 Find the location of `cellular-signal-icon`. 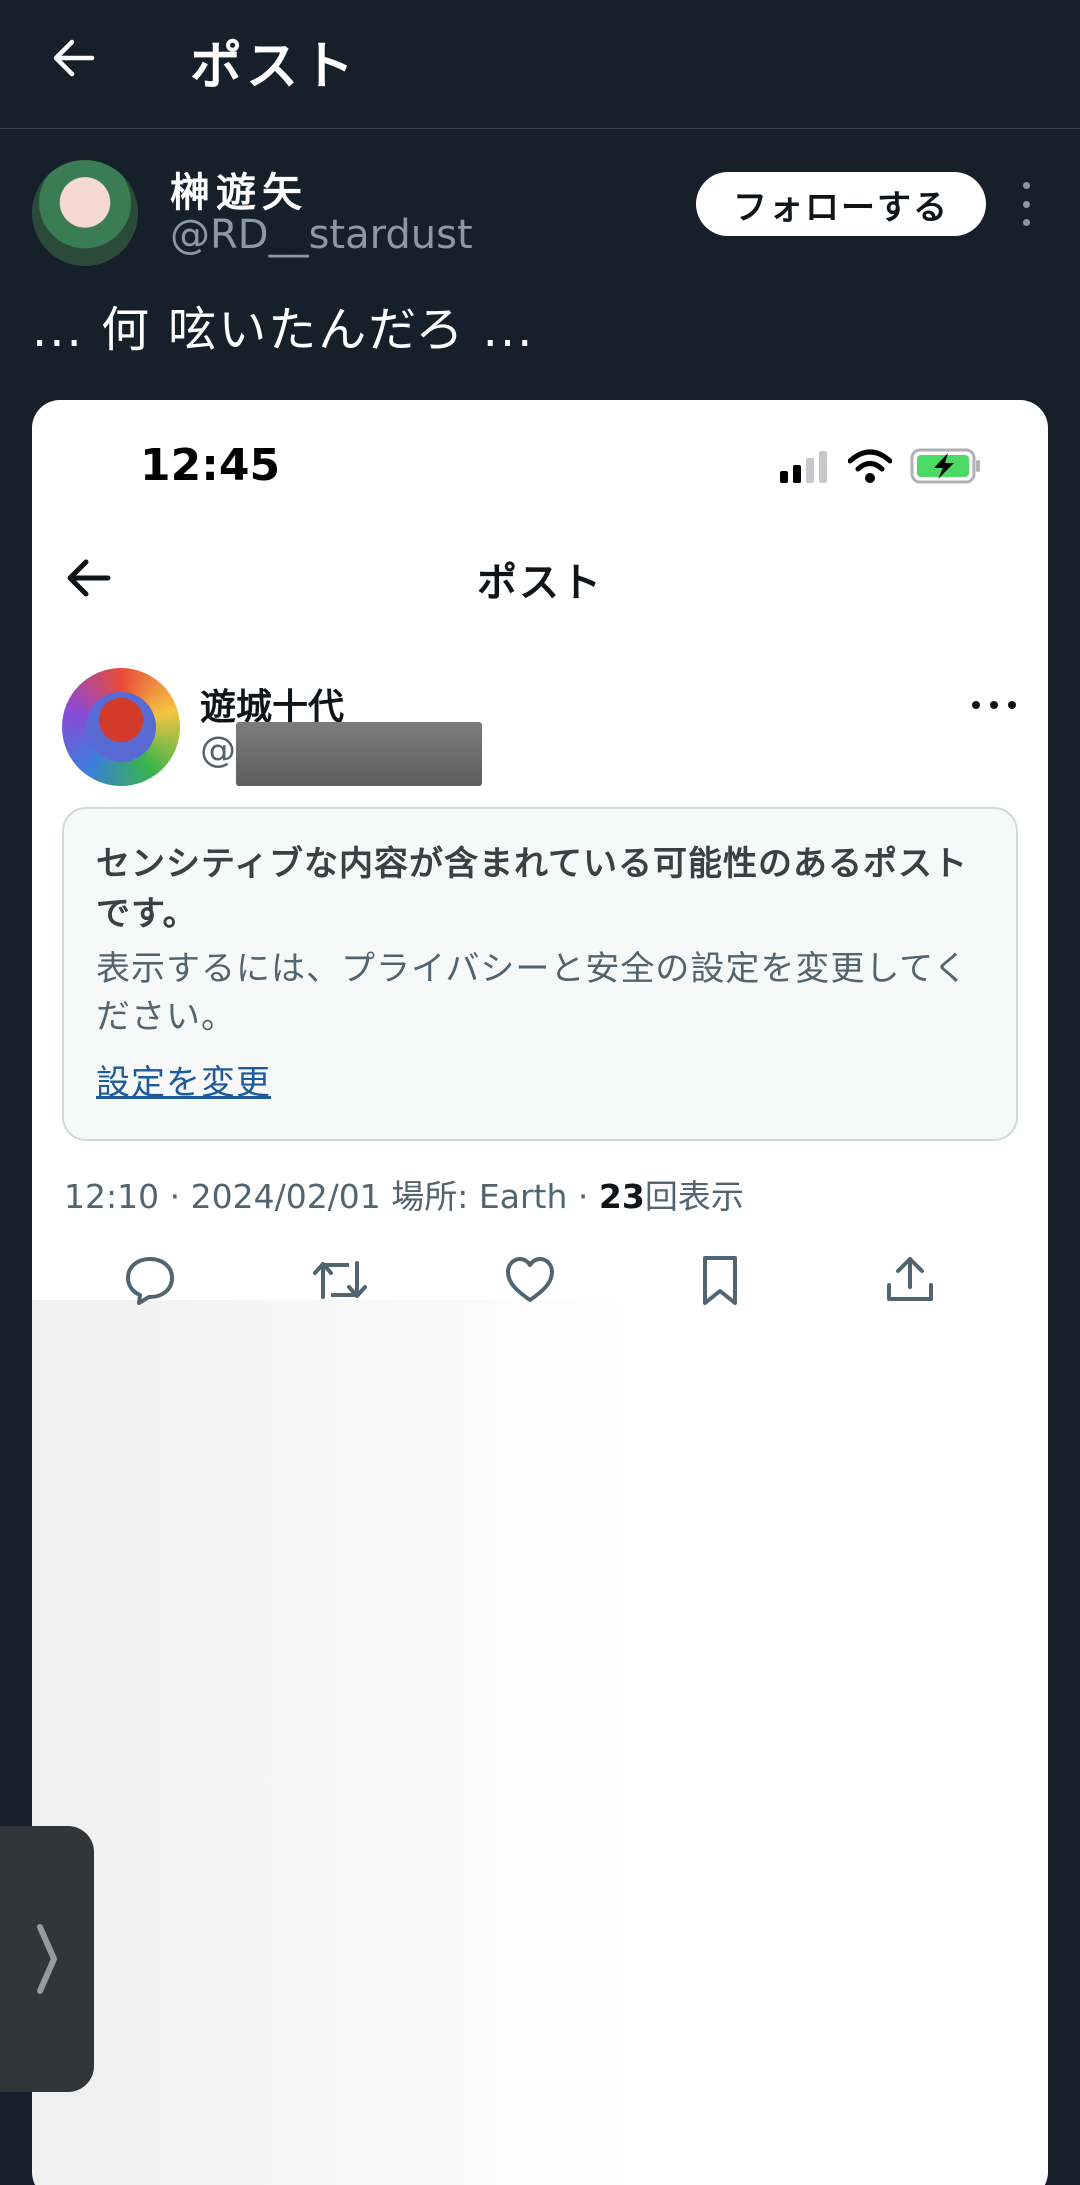

cellular-signal-icon is located at coordinates (803, 467).